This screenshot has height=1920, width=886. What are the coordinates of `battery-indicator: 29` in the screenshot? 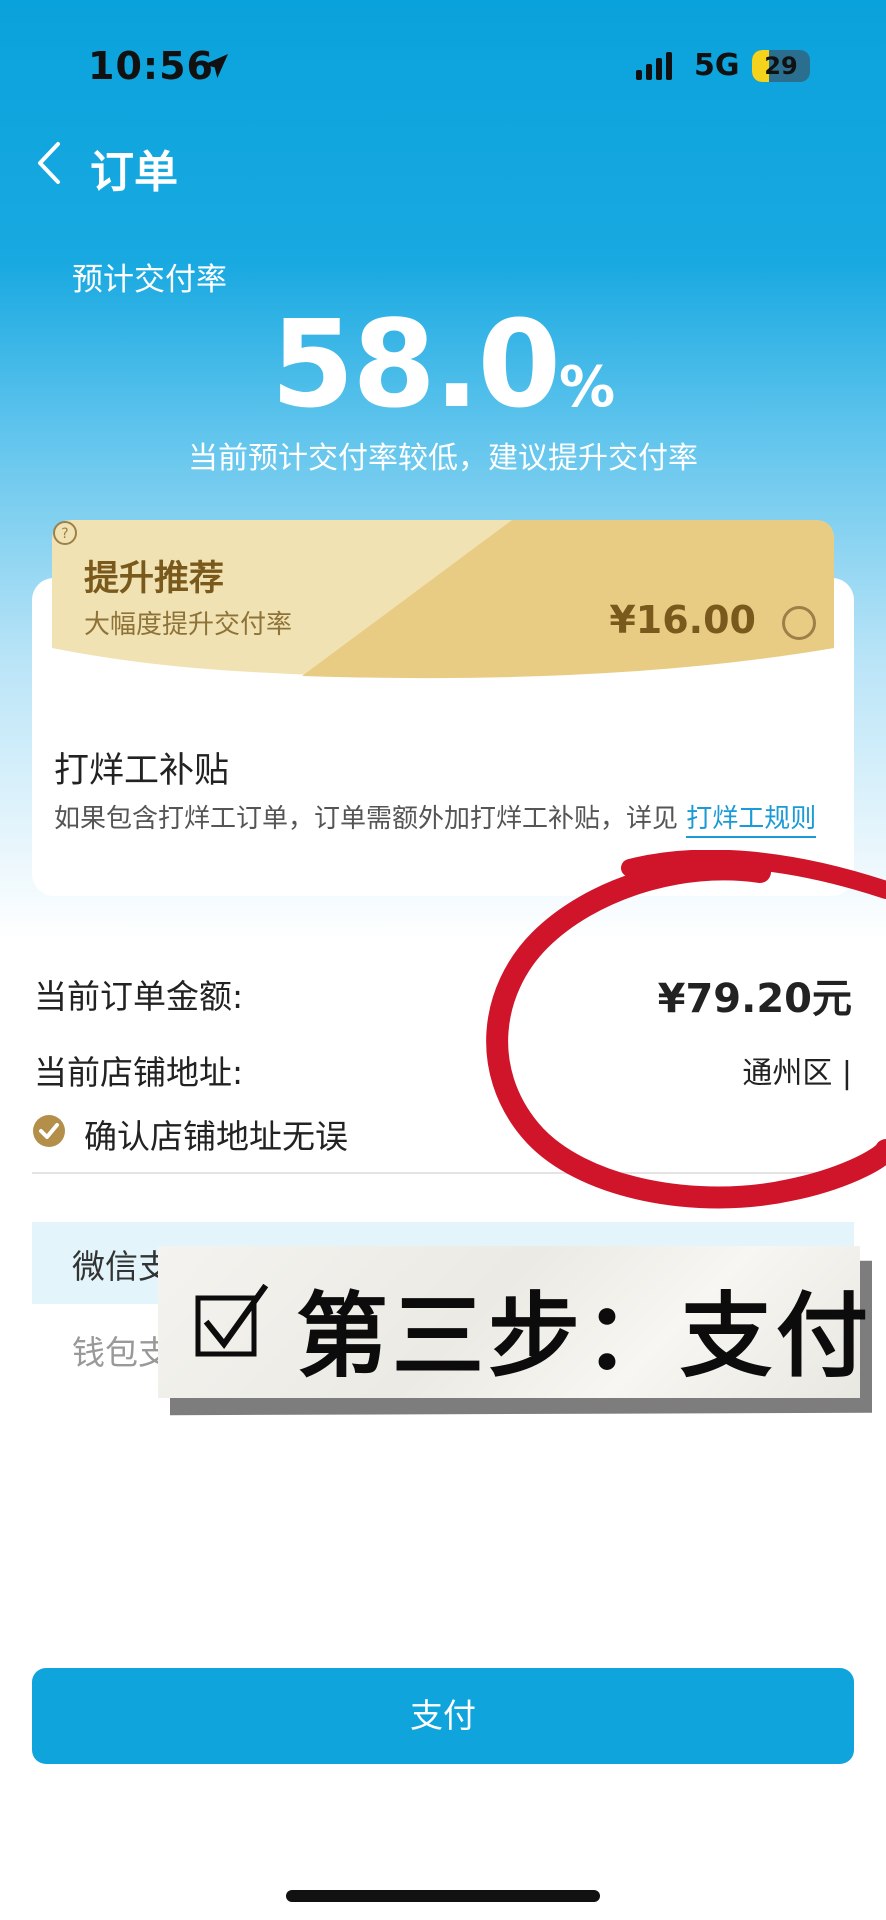 It's located at (781, 66).